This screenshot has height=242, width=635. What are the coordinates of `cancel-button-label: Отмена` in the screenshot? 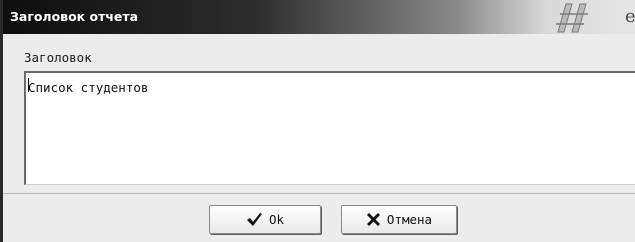 It's located at (409, 219).